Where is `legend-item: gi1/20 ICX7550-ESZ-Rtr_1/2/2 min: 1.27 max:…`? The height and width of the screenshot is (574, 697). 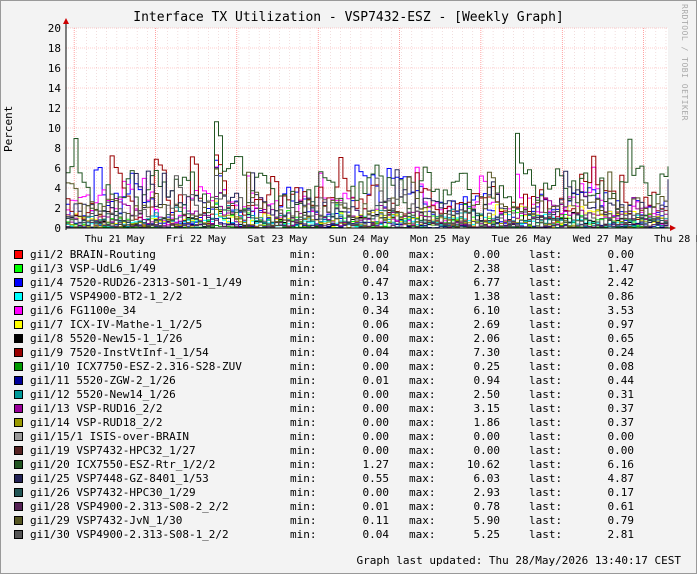
legend-item: gi1/20 ICX7550-ESZ-Rtr_1/2/2 min: 1.27 max:… is located at coordinates (349, 465).